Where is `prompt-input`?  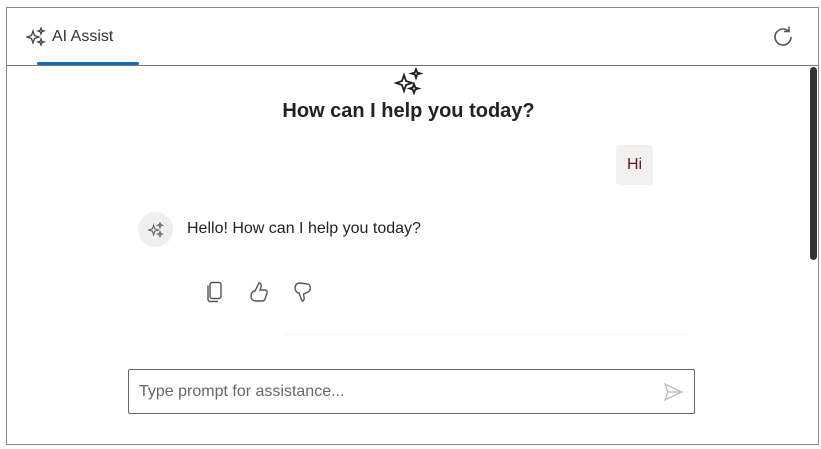
prompt-input is located at coordinates (400, 391).